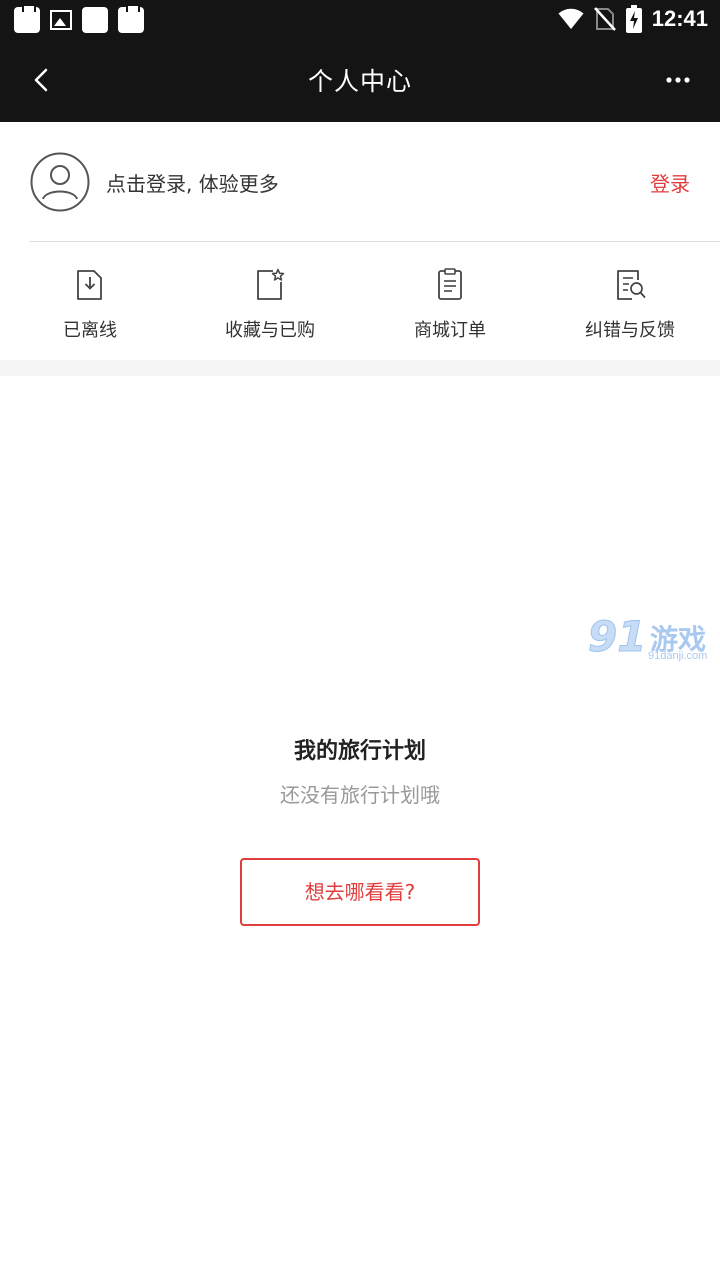 The image size is (720, 1280). I want to click on battery-charging-icon, so click(633, 19).